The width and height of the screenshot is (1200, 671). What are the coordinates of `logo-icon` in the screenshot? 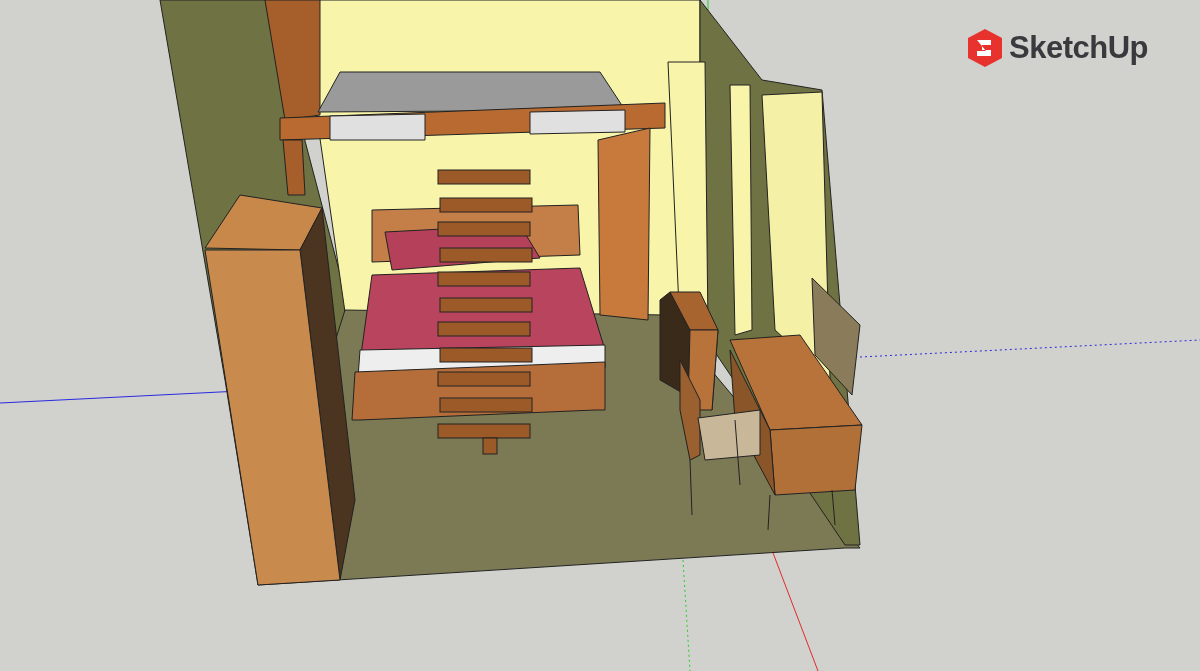 It's located at (985, 48).